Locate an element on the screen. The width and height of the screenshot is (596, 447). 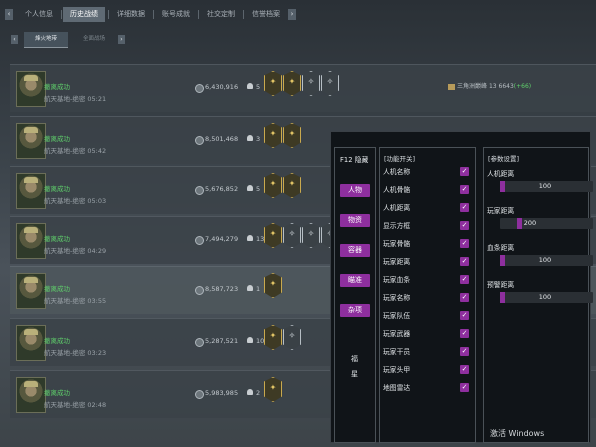
loot-value: 5,983,985 is located at coordinates (222, 393).